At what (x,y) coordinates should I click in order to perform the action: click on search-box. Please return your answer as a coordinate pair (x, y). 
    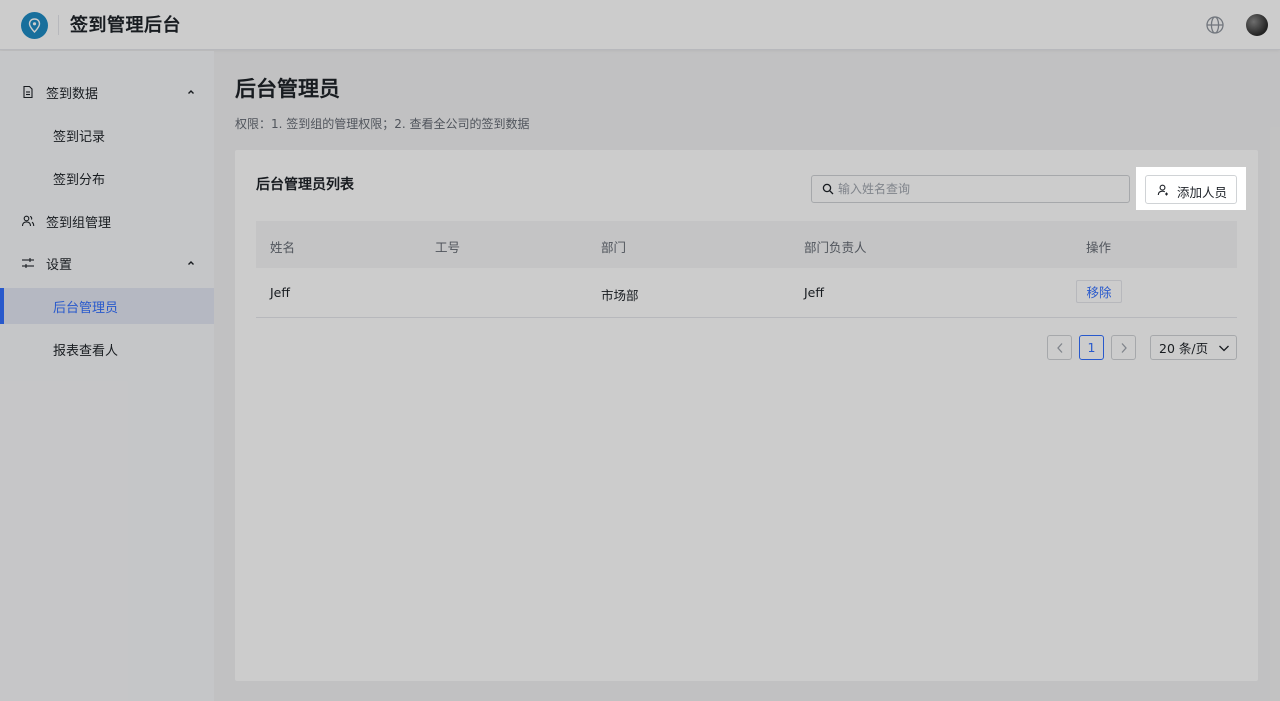
    Looking at the image, I should click on (970, 189).